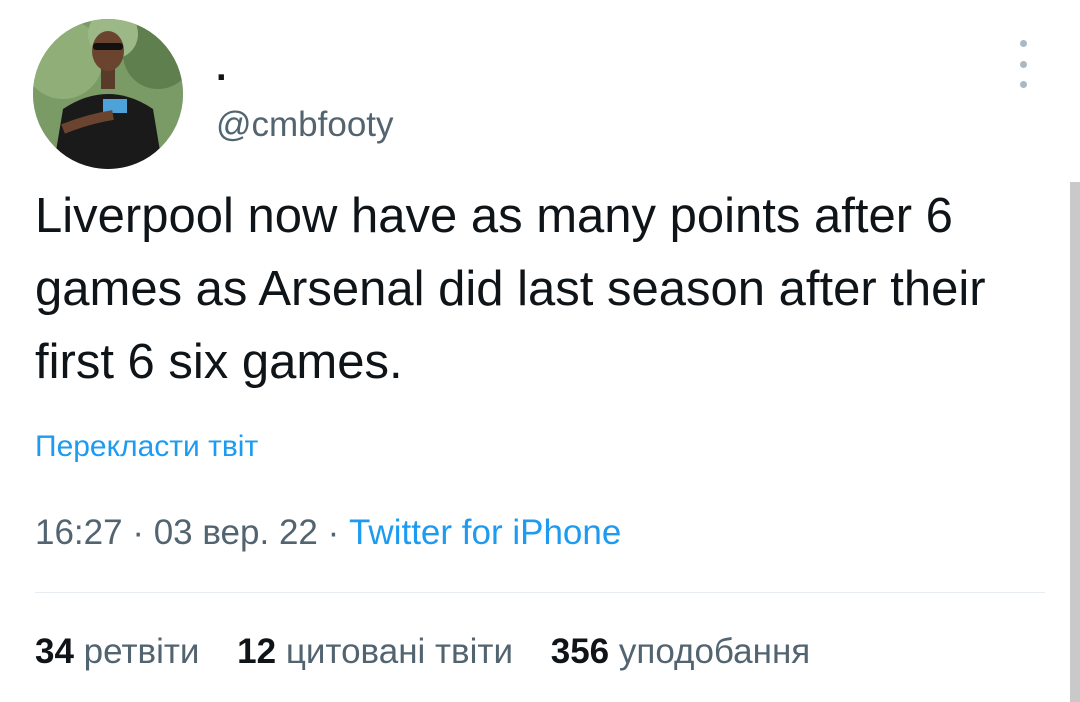  I want to click on quotes-count: 12, so click(257, 651).